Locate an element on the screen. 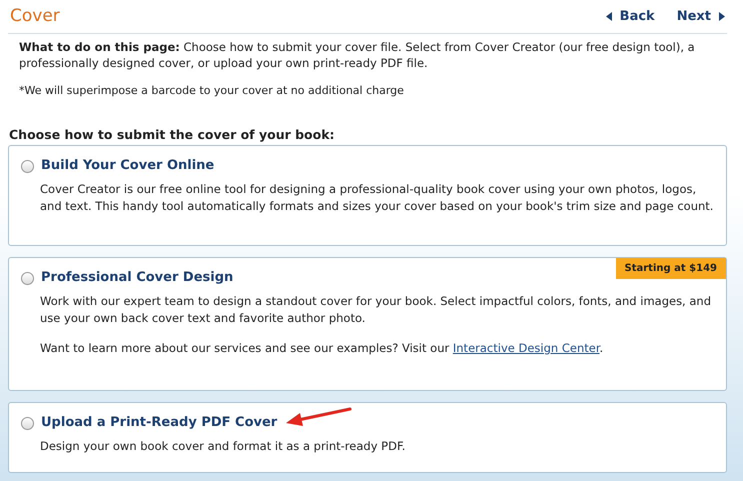  option-title: Build Your Cover Online is located at coordinates (127, 166).